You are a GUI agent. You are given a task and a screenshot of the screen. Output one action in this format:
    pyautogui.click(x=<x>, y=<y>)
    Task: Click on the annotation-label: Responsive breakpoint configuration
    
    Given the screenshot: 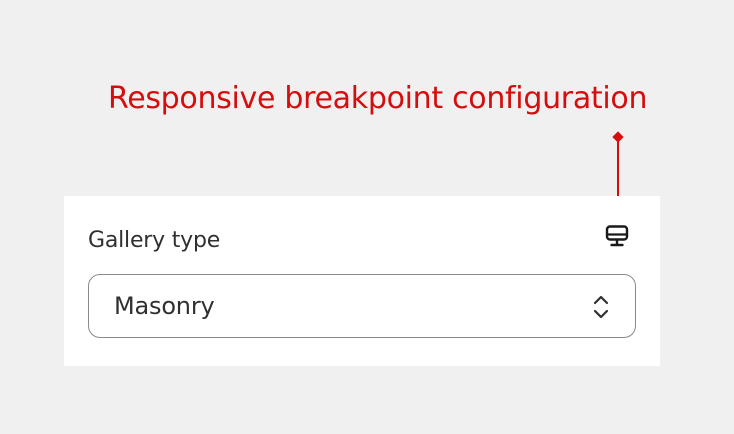 What is the action you would take?
    pyautogui.click(x=378, y=98)
    